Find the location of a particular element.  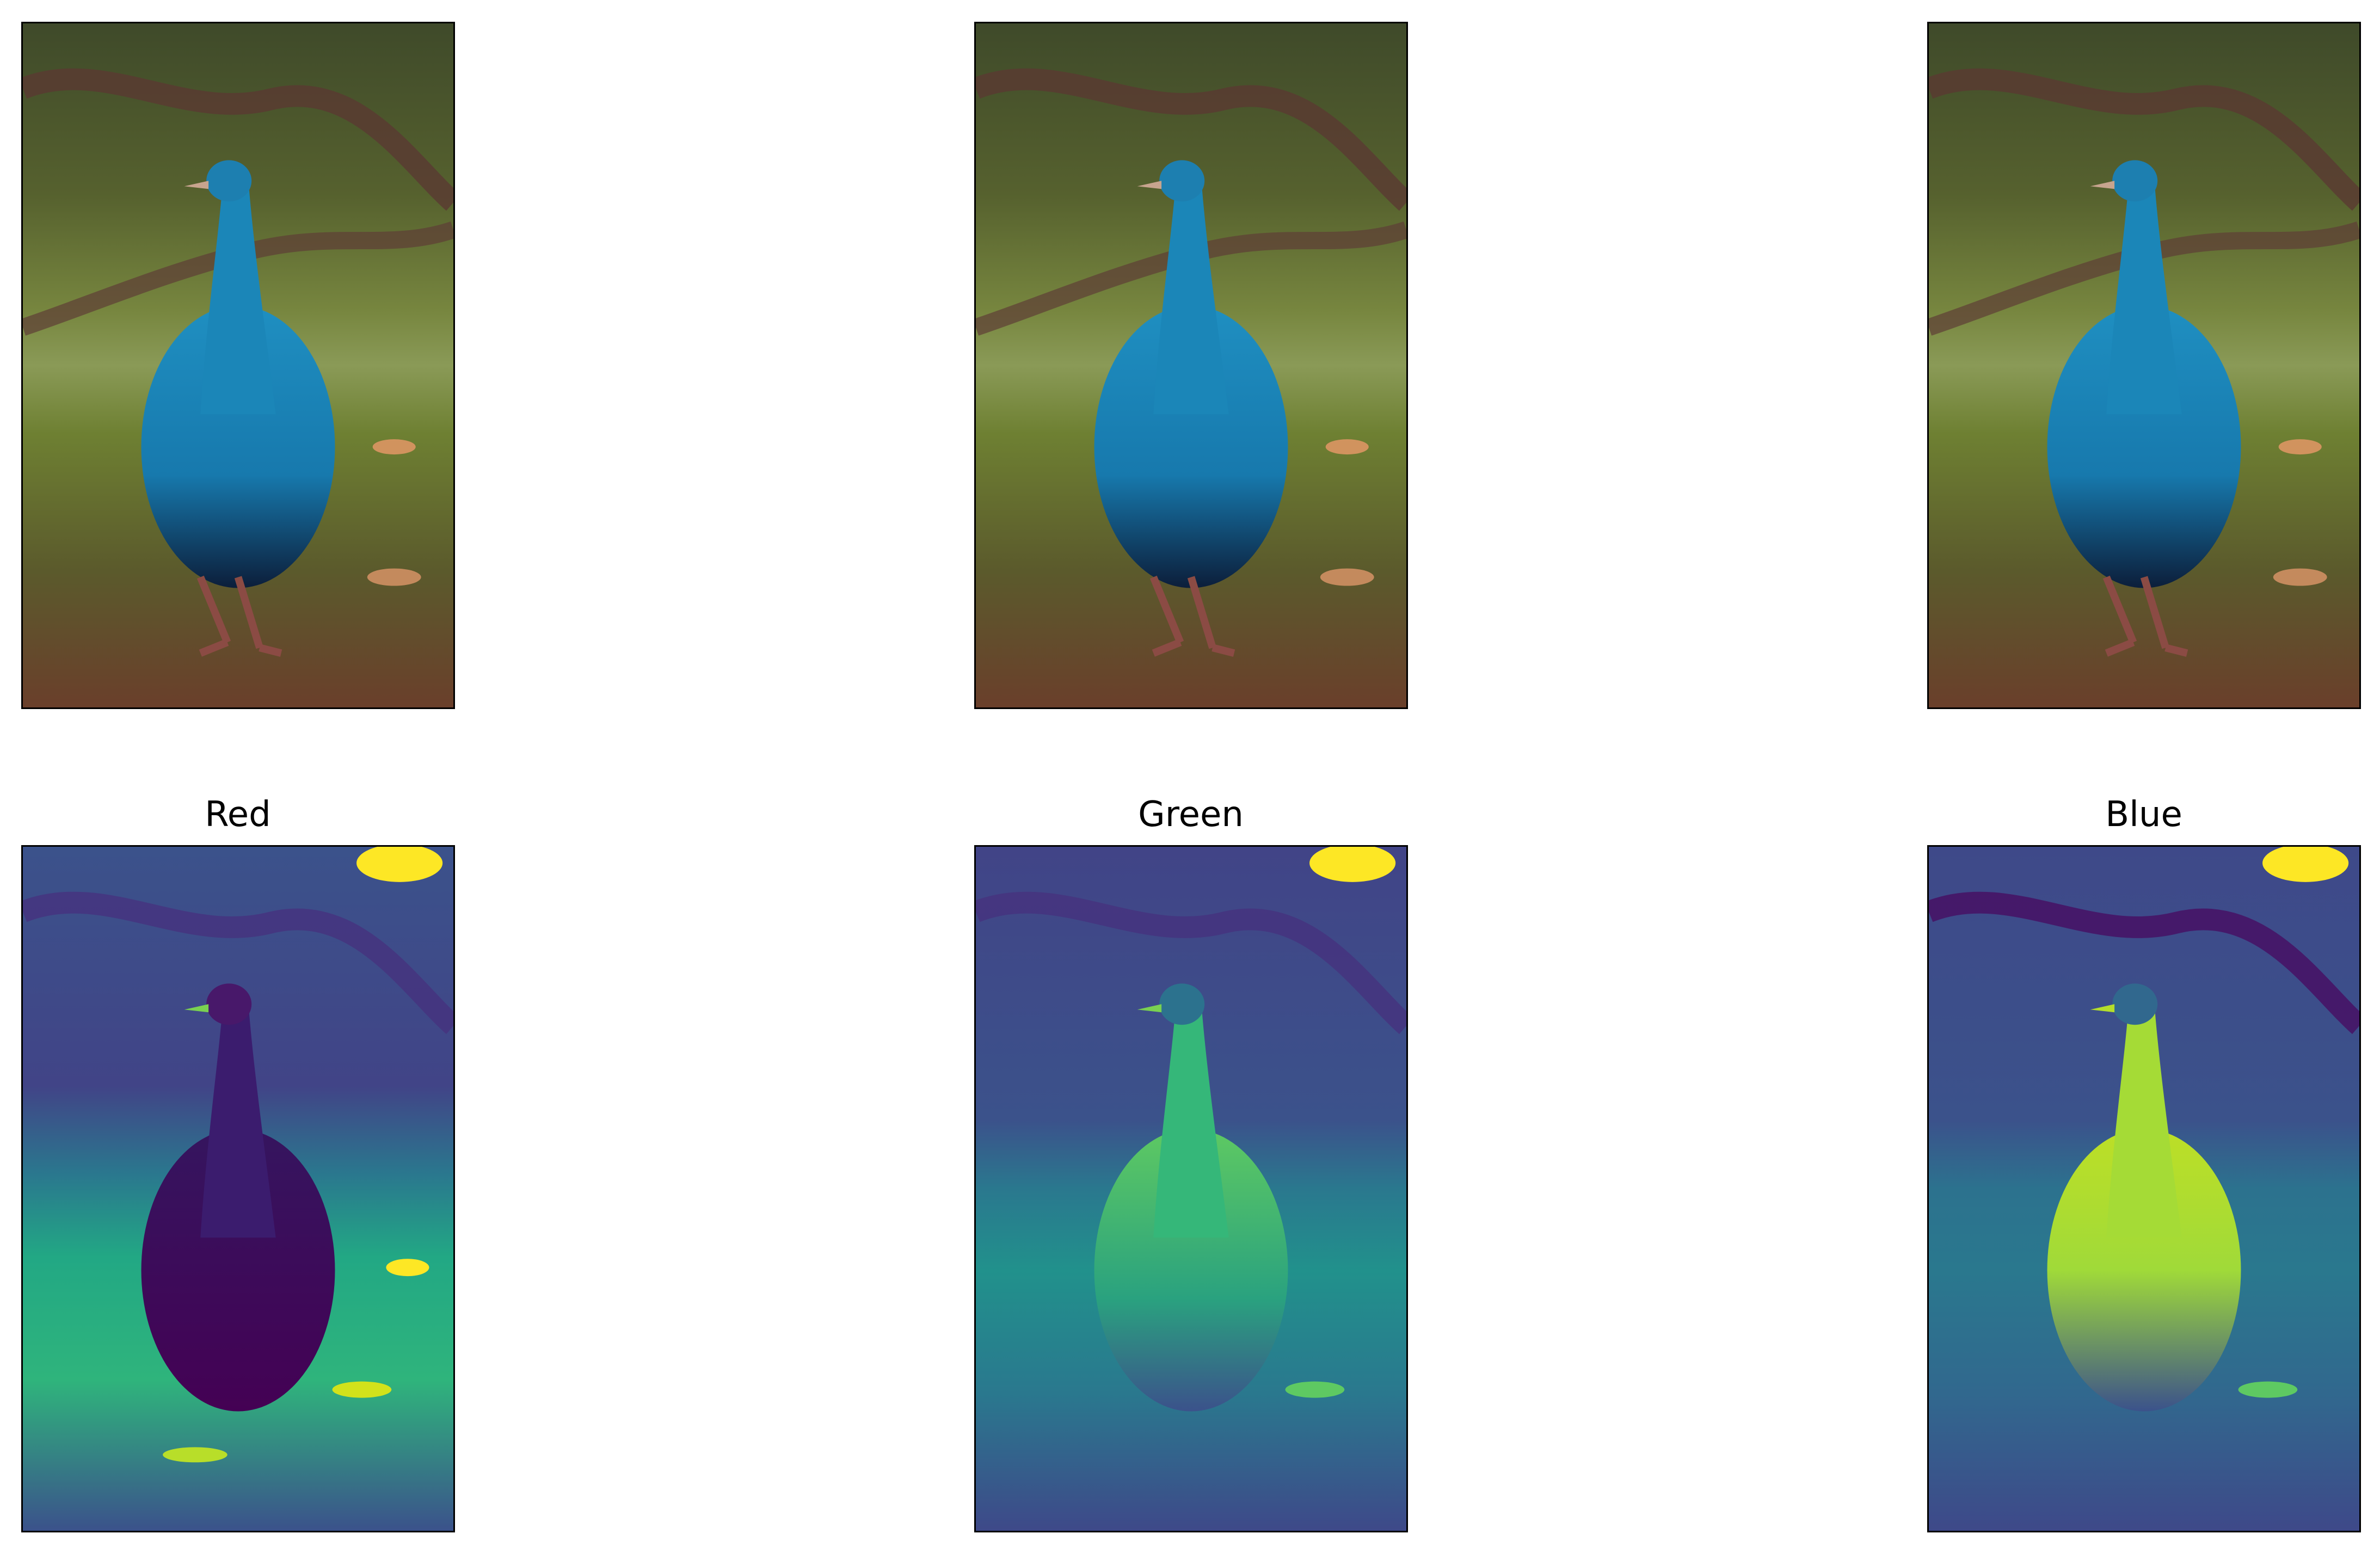

red-channel-image is located at coordinates (238, 1189).